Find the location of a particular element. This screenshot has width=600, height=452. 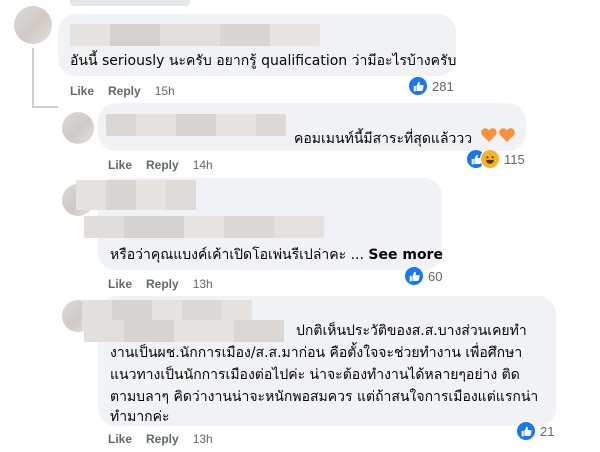

see-more-link: See more is located at coordinates (405, 255).